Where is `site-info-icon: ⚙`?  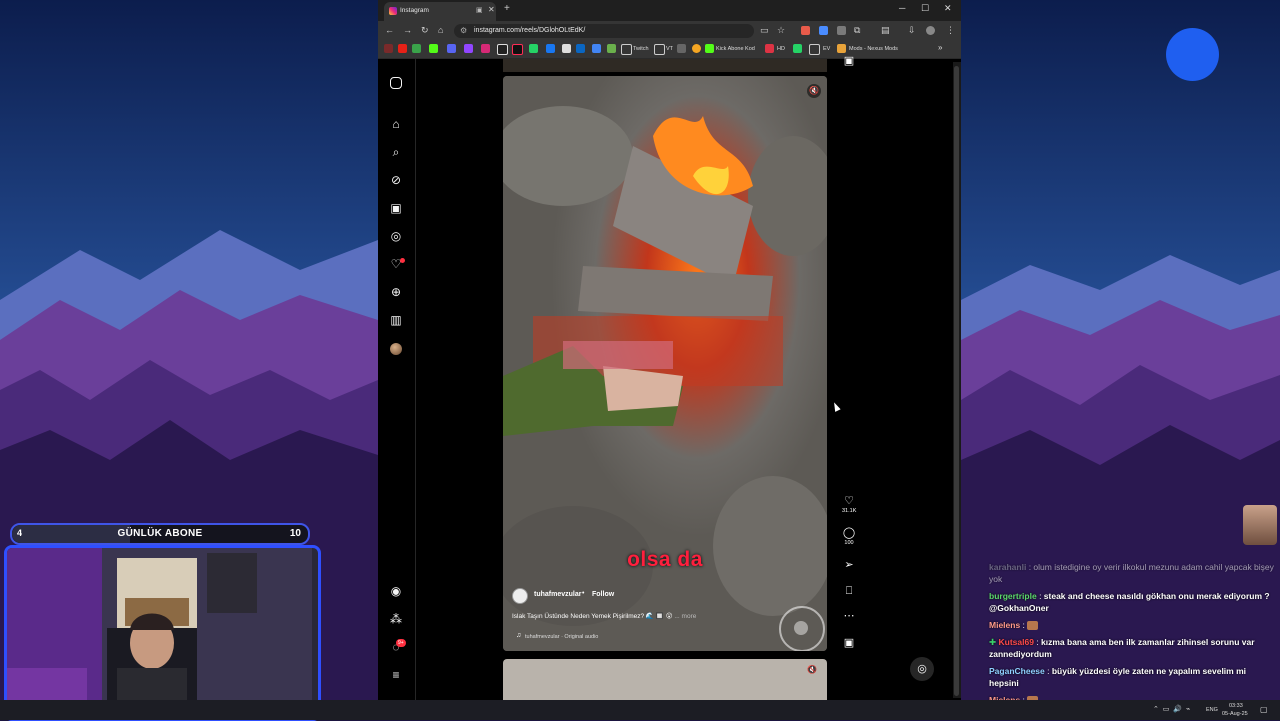
site-info-icon: ⚙ is located at coordinates (463, 30).